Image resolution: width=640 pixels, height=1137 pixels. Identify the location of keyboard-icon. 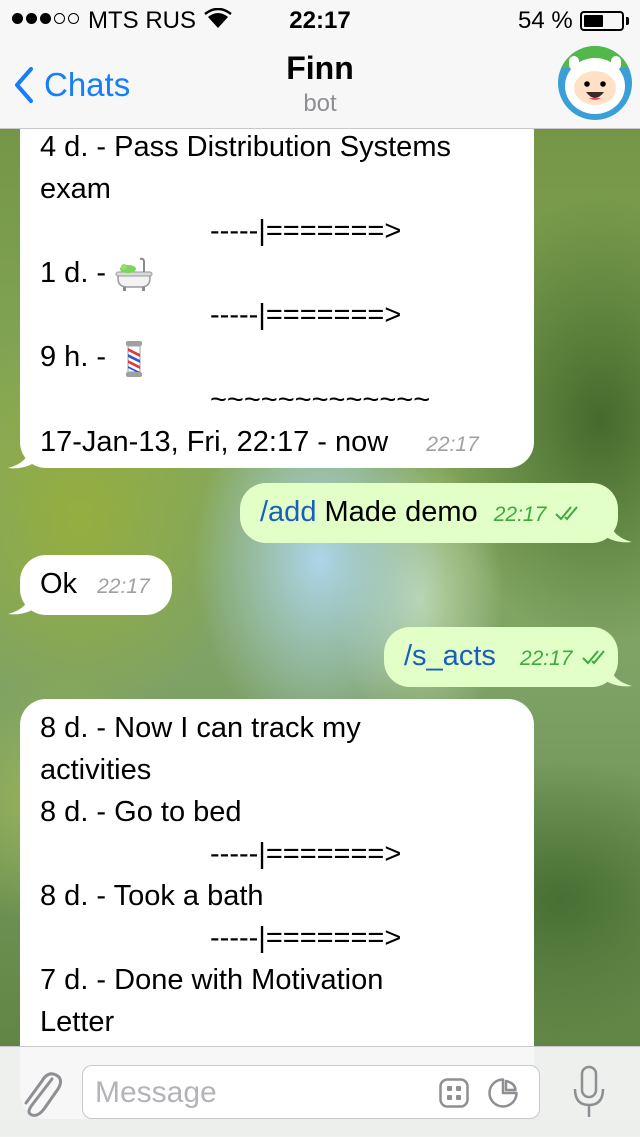
(454, 1093).